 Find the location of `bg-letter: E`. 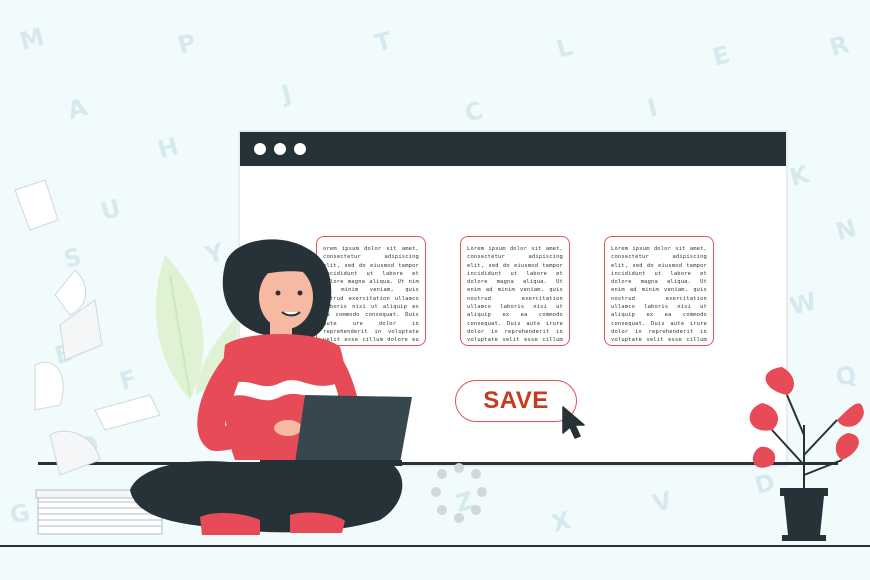

bg-letter: E is located at coordinates (721, 56).